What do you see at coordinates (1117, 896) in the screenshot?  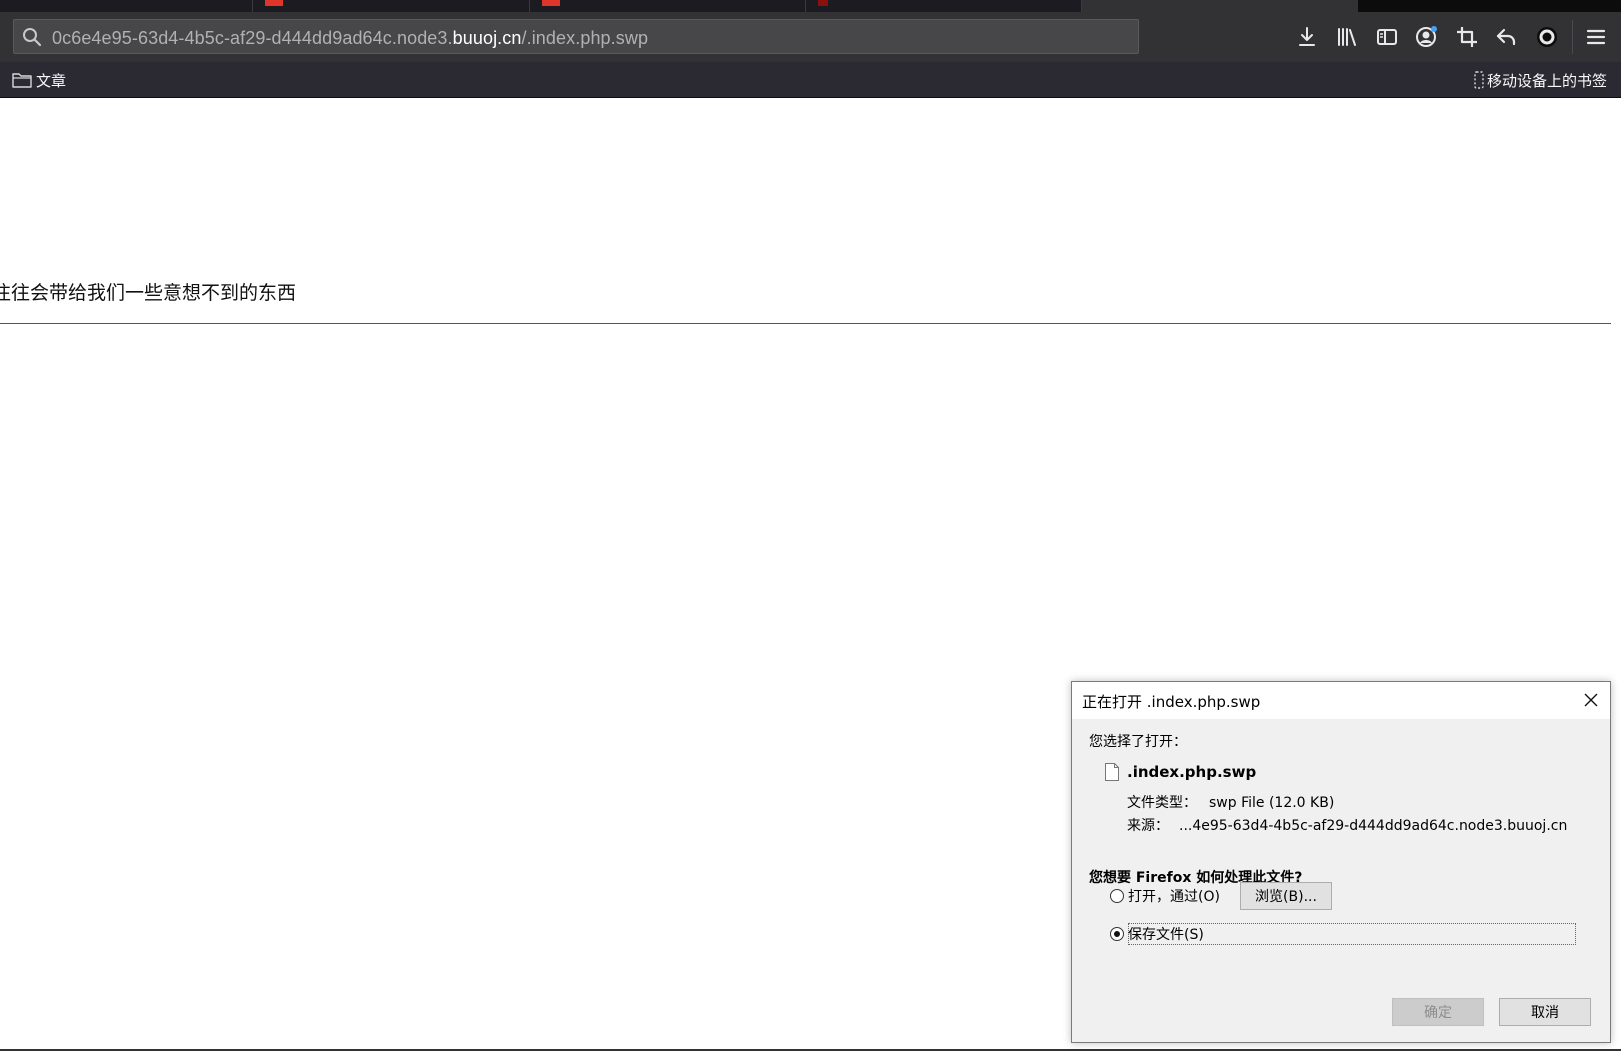 I see `open-with-radio` at bounding box center [1117, 896].